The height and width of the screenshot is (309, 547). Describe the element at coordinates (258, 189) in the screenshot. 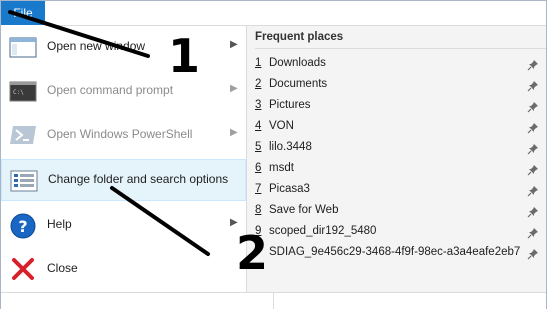

I see `item-number: 7` at that location.